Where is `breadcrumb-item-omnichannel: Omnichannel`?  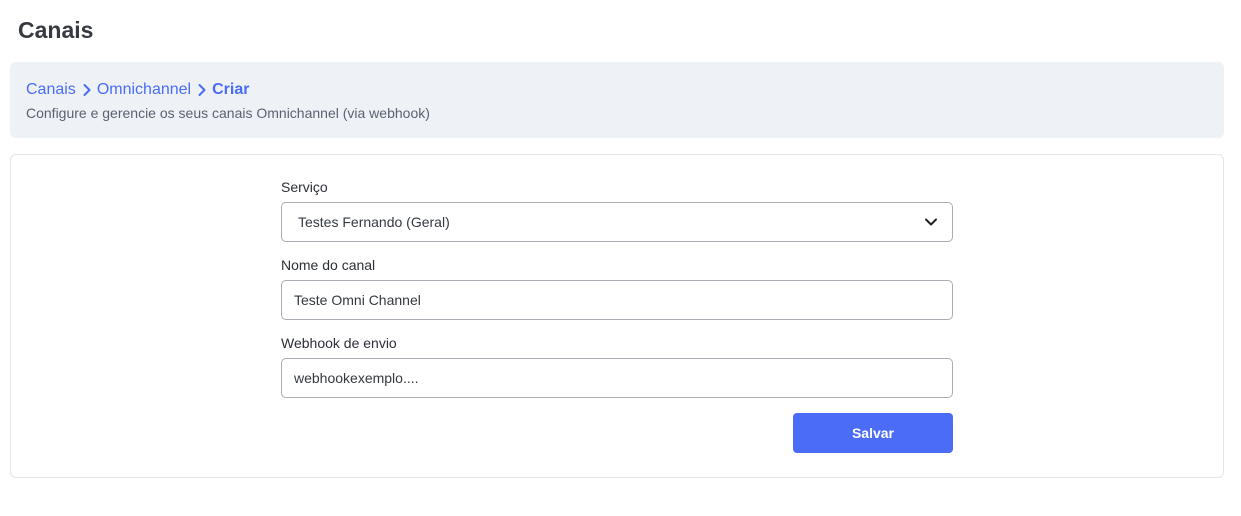
breadcrumb-item-omnichannel: Omnichannel is located at coordinates (144, 90).